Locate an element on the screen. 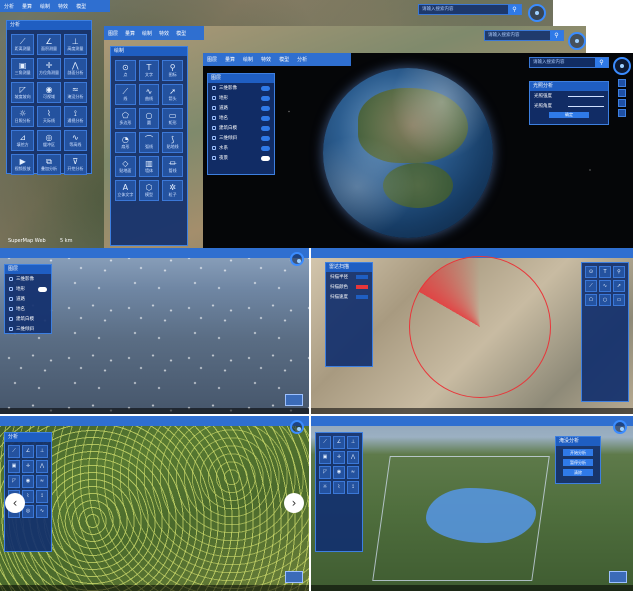  tool-tile: ▶ 视频投放 is located at coordinates (23, 164).